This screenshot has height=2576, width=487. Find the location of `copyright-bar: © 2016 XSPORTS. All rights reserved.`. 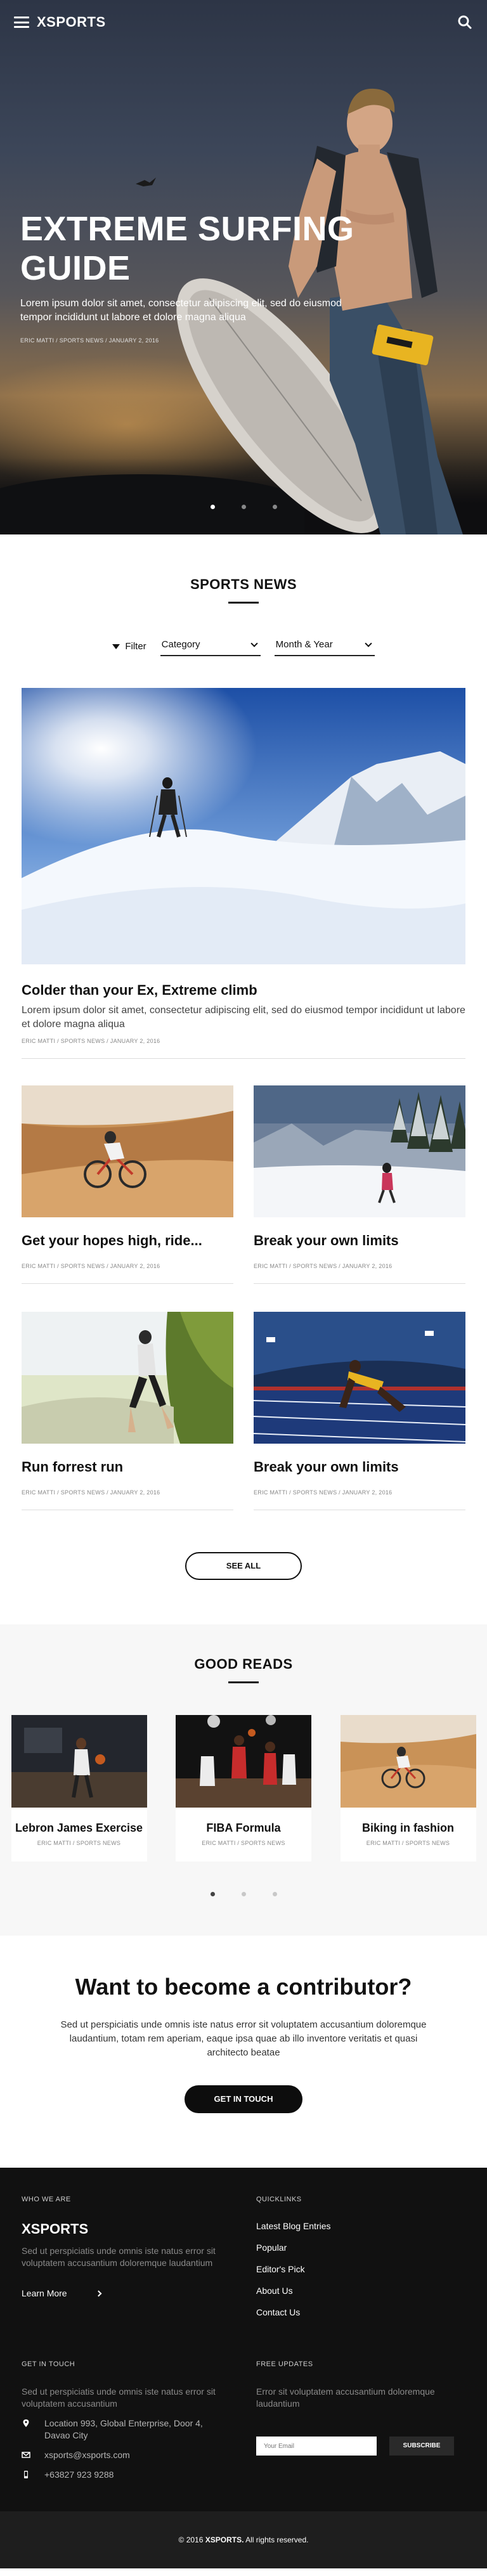

copyright-bar: © 2016 XSPORTS. All rights reserved. is located at coordinates (243, 2539).